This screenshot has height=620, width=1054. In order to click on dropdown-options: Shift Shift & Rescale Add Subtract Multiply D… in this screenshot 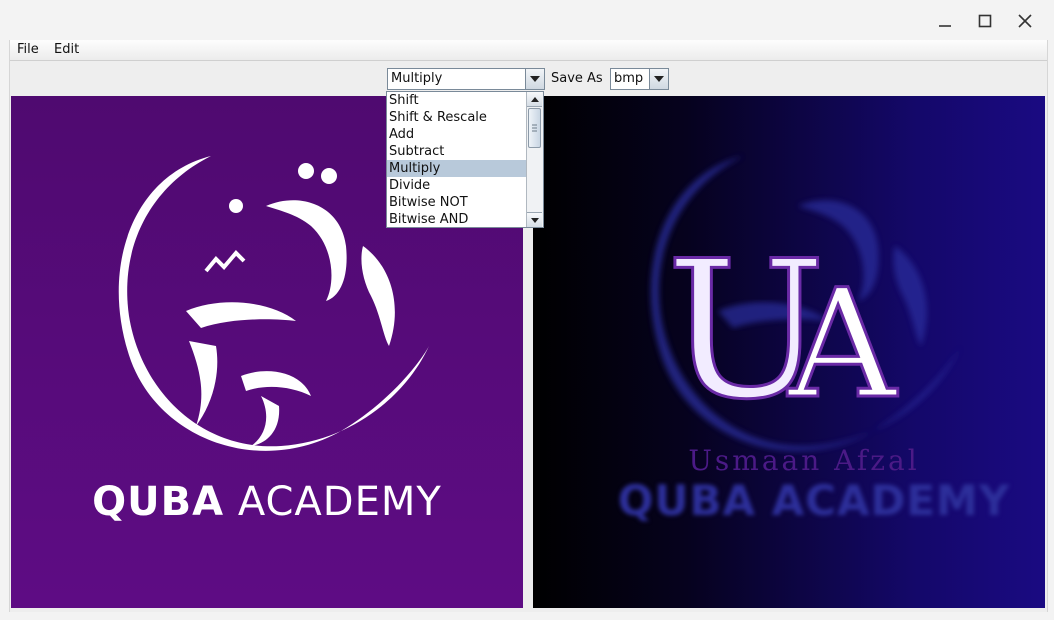, I will do `click(457, 159)`.